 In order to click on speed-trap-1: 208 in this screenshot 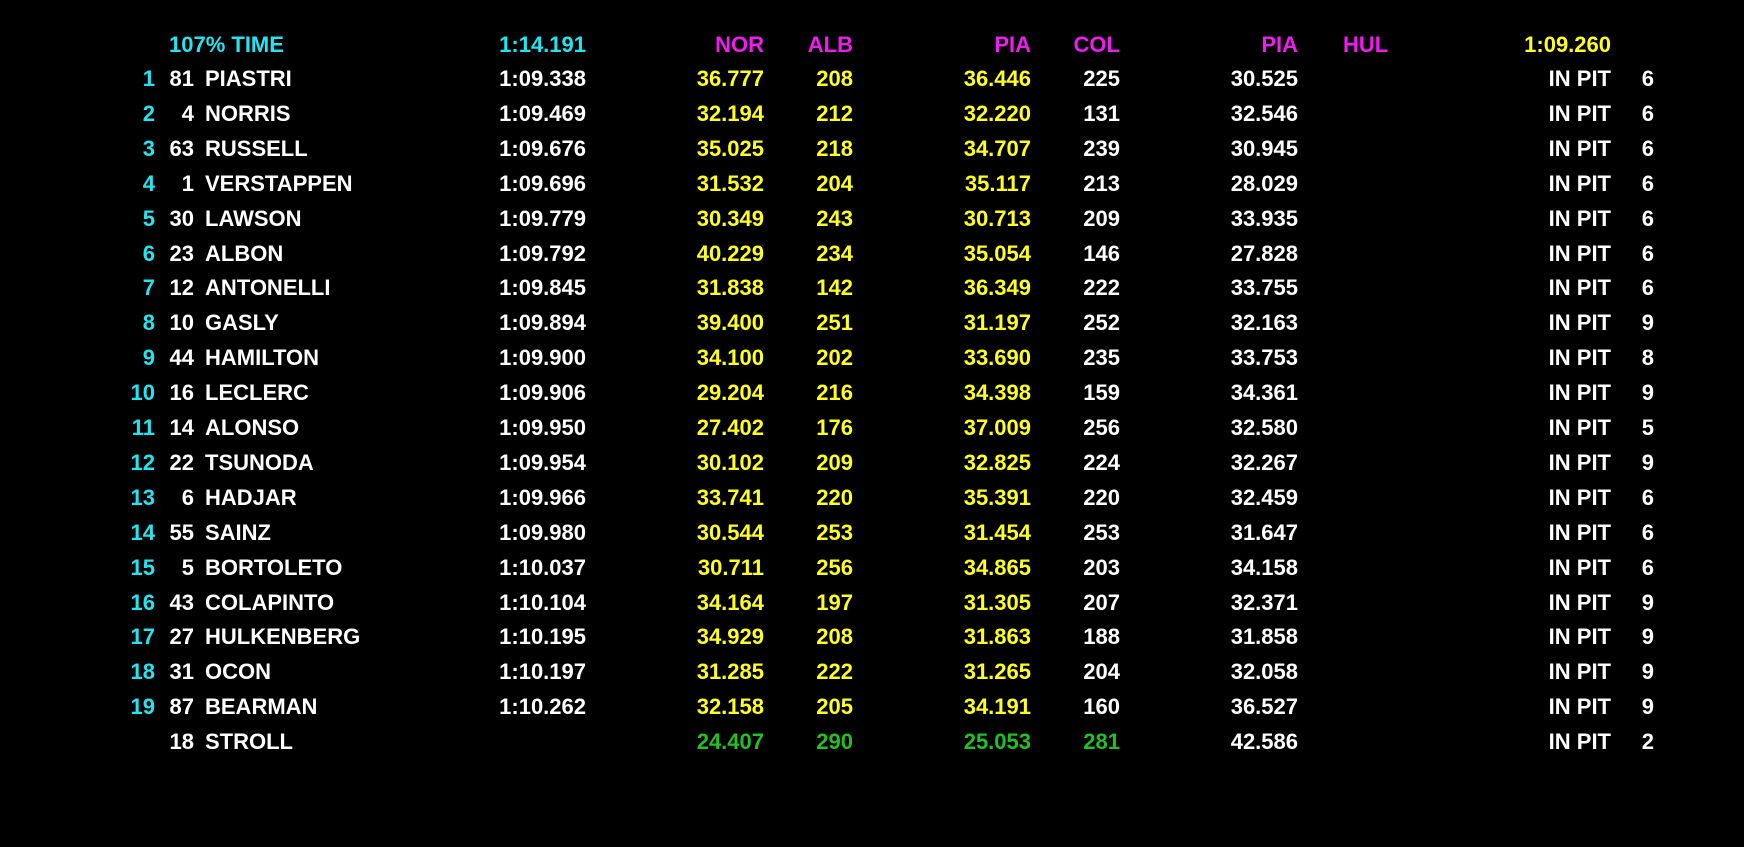, I will do `click(834, 78)`.